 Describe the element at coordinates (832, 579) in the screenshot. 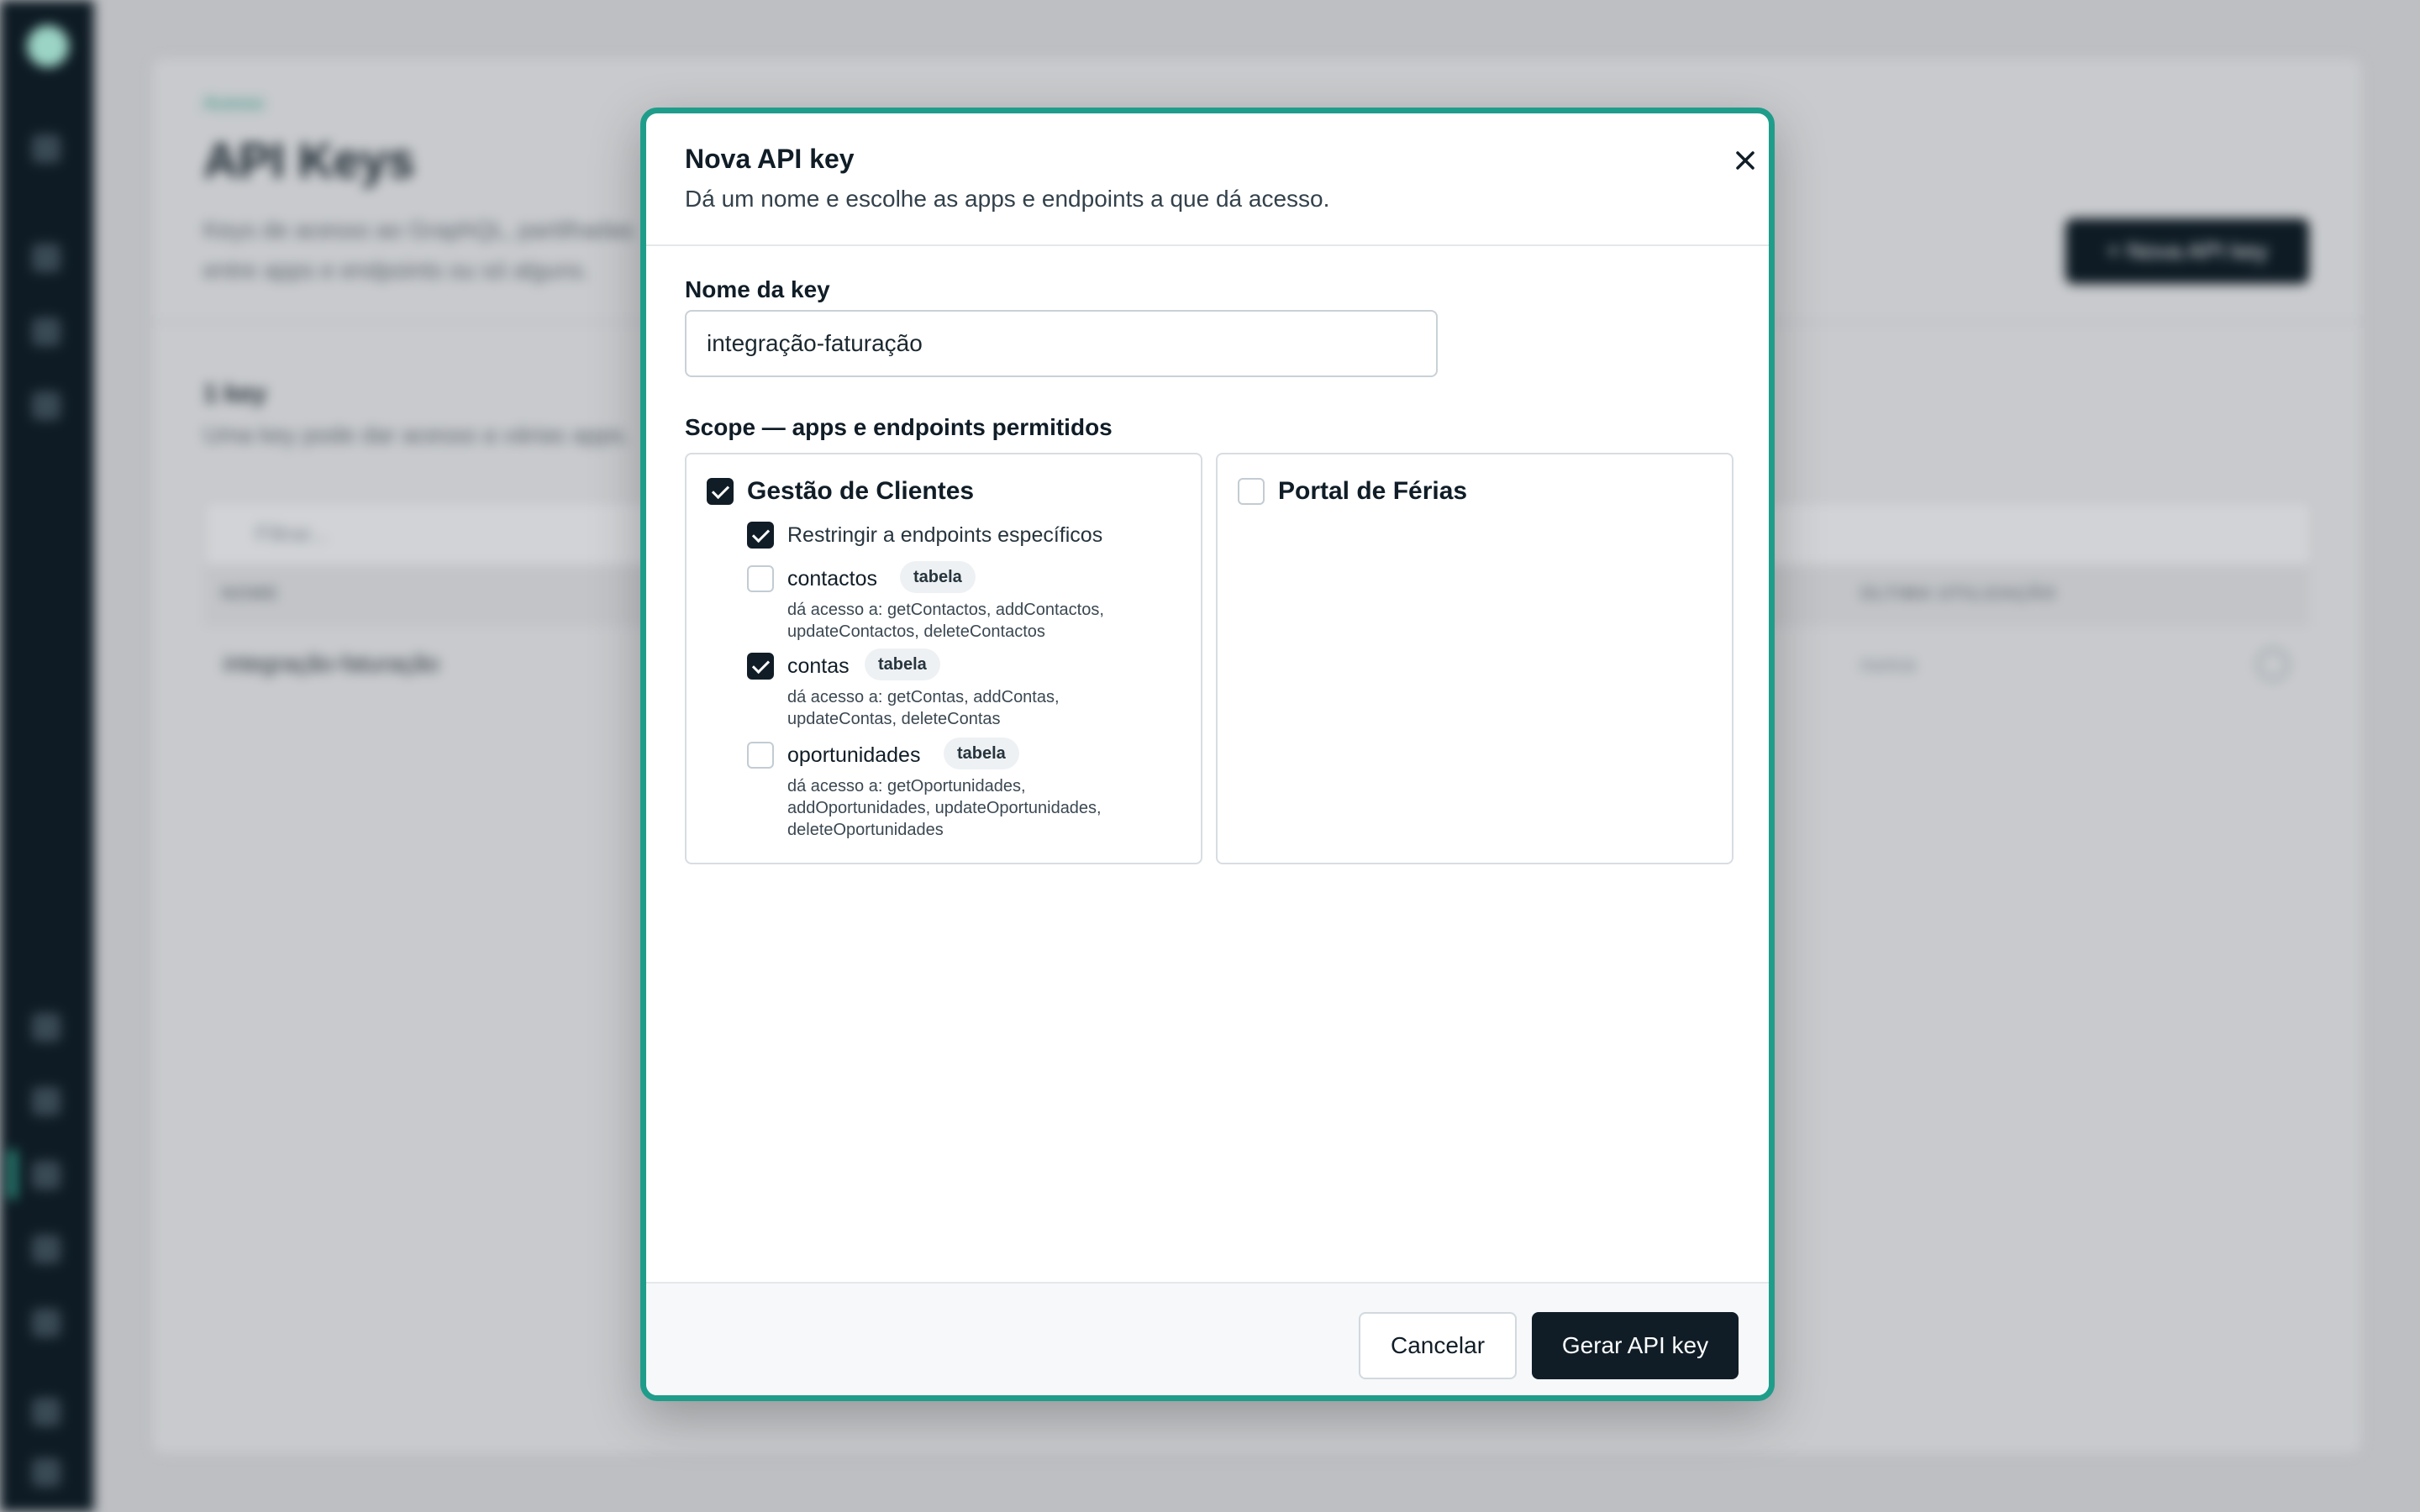

I see `endpoint-name: contactos` at that location.